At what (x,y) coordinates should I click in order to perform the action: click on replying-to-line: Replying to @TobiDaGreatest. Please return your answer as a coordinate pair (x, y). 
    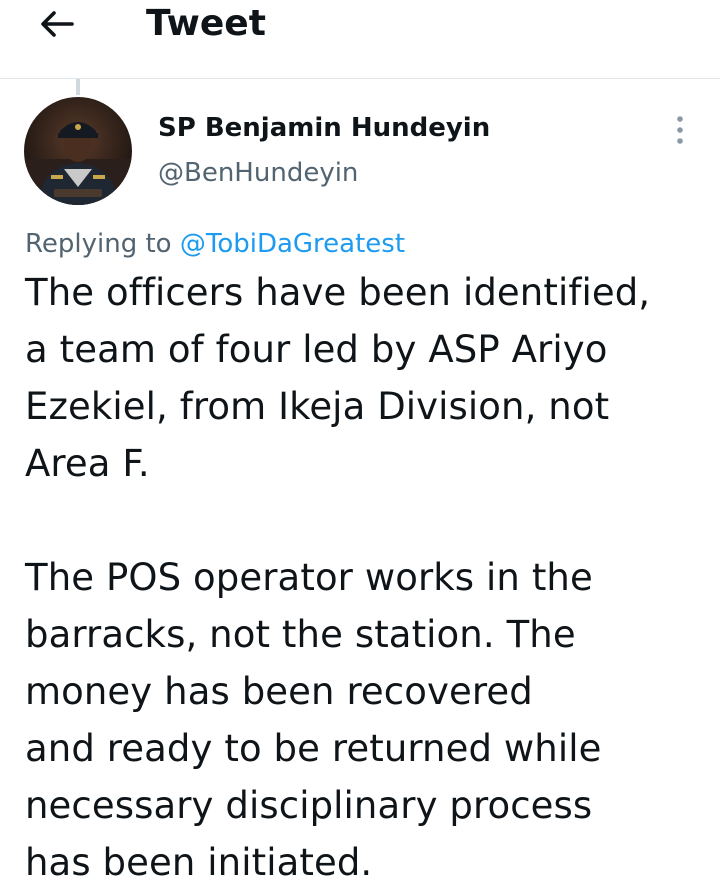
    Looking at the image, I should click on (215, 244).